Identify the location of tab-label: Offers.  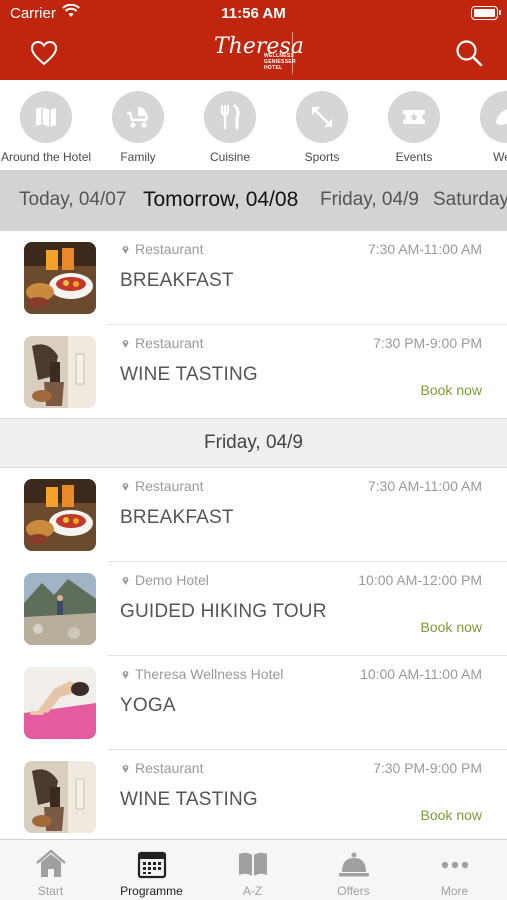
(353, 891).